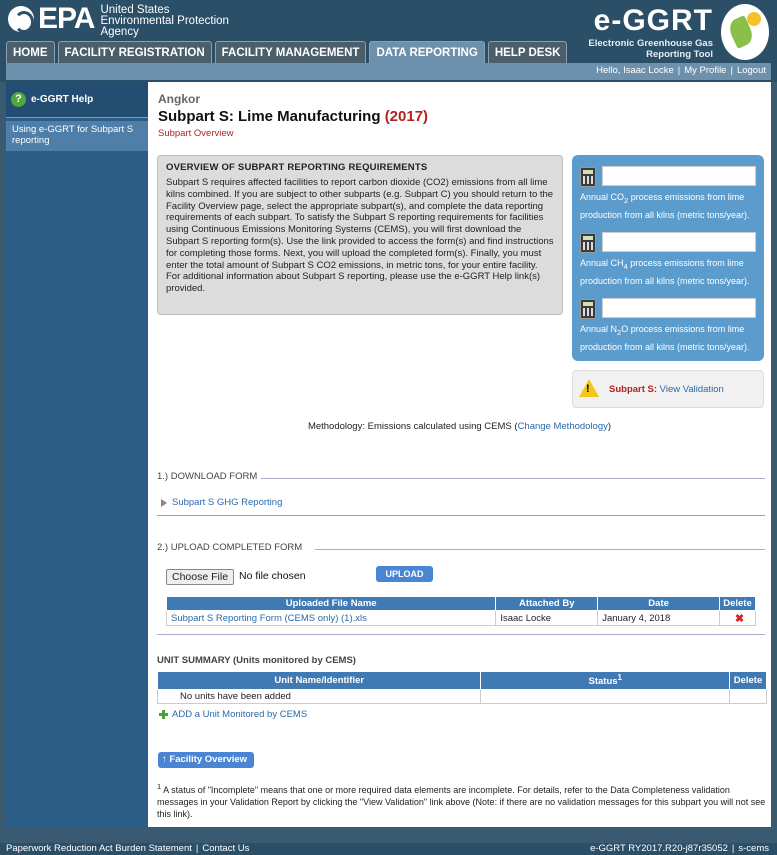 The width and height of the screenshot is (777, 855). Describe the element at coordinates (290, 52) in the screenshot. I see `tab-facility-management: FACILITY MANAGEMENT` at that location.